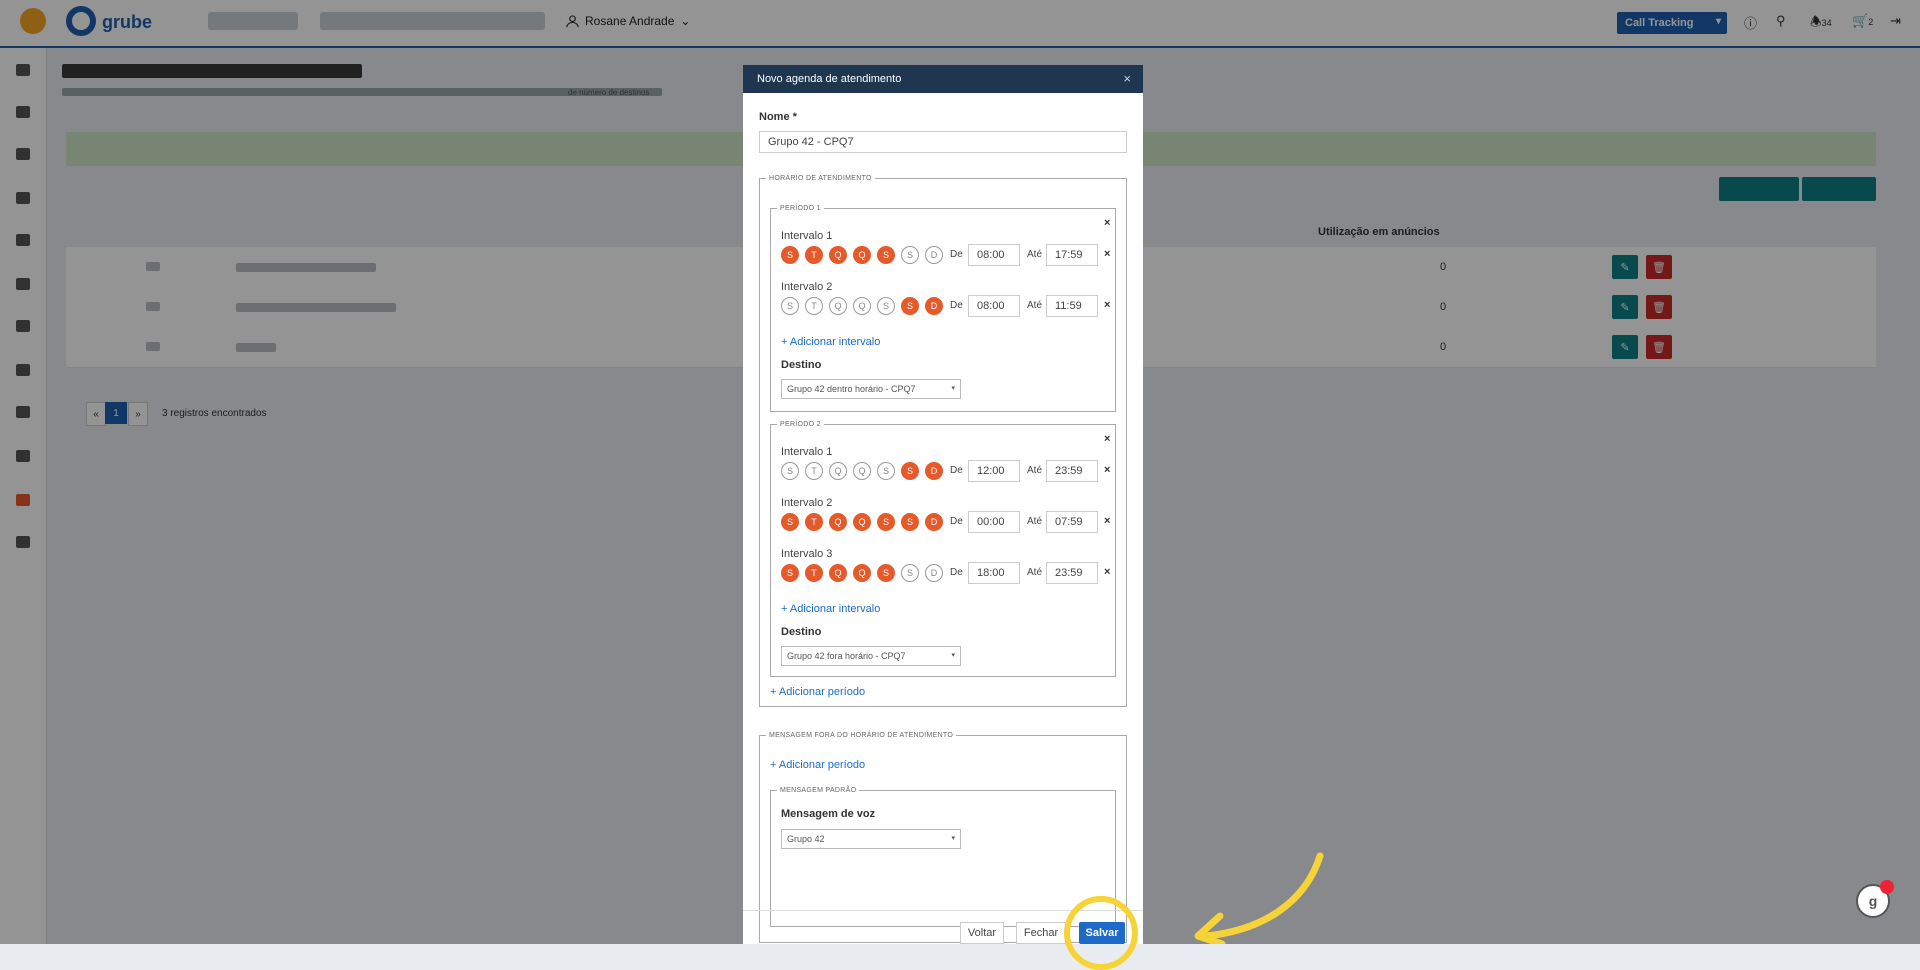  I want to click on highlight-circle, so click(1101, 933).